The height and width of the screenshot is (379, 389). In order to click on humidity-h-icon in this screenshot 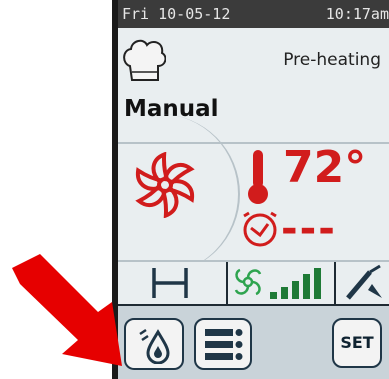, I will do `click(170, 283)`.